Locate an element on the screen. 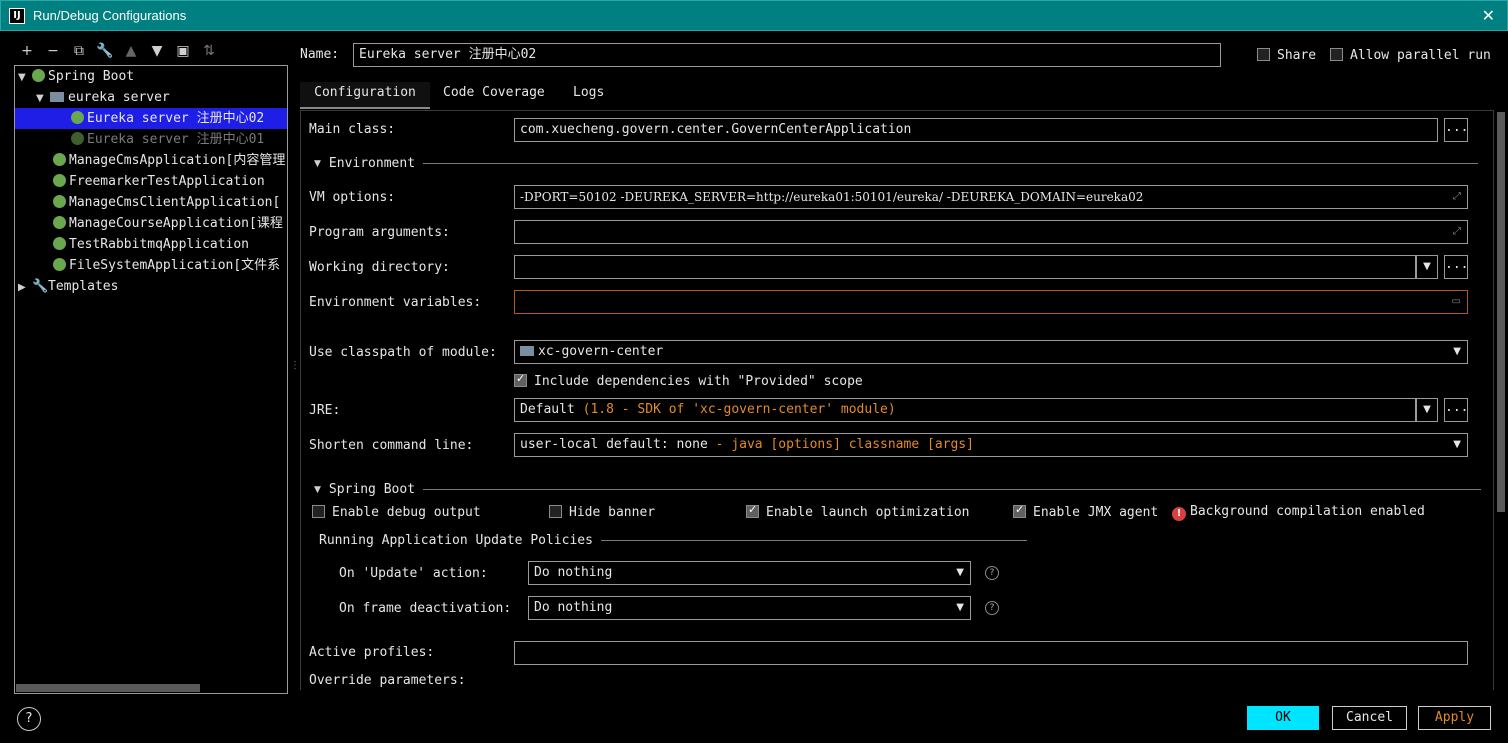  classpath-module-select: xc-govern-center ▼ is located at coordinates (991, 352).